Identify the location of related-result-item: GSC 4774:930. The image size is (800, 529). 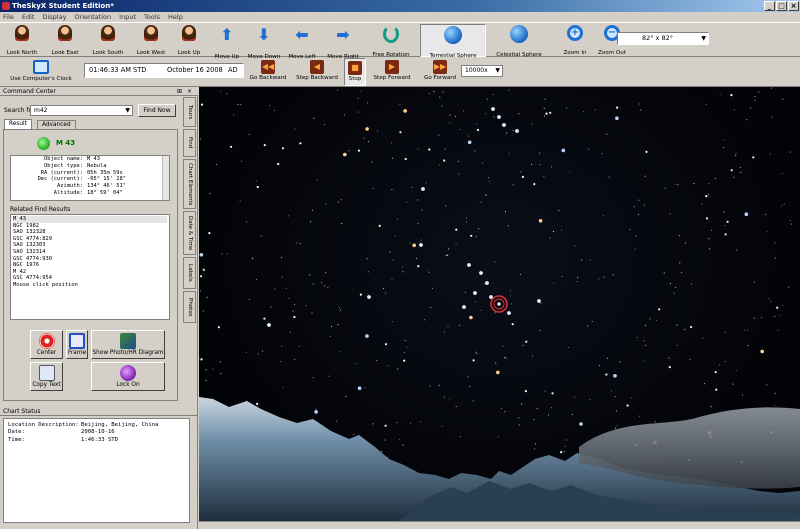
(90, 259).